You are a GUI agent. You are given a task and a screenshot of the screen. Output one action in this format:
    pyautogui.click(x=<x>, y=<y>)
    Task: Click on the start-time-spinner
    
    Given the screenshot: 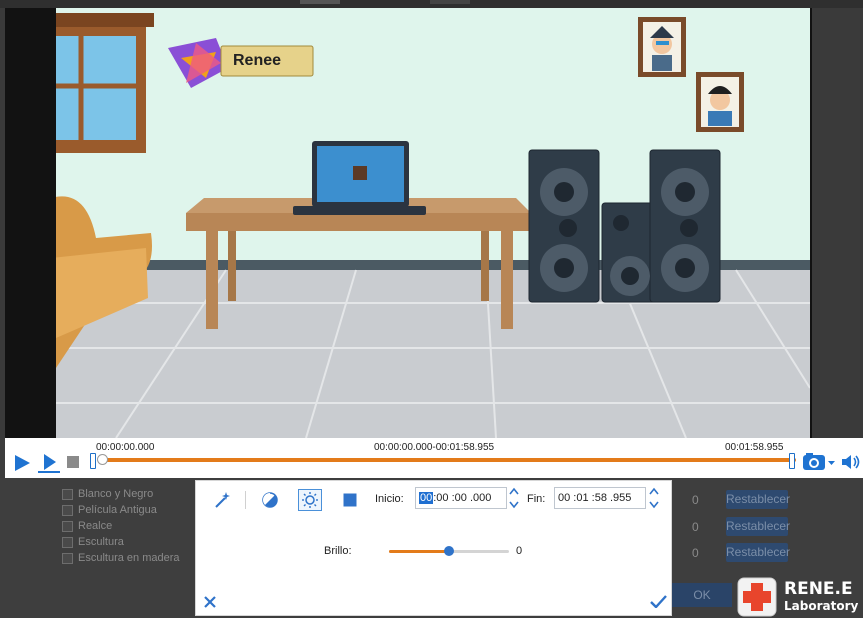 What is the action you would take?
    pyautogui.click(x=514, y=498)
    